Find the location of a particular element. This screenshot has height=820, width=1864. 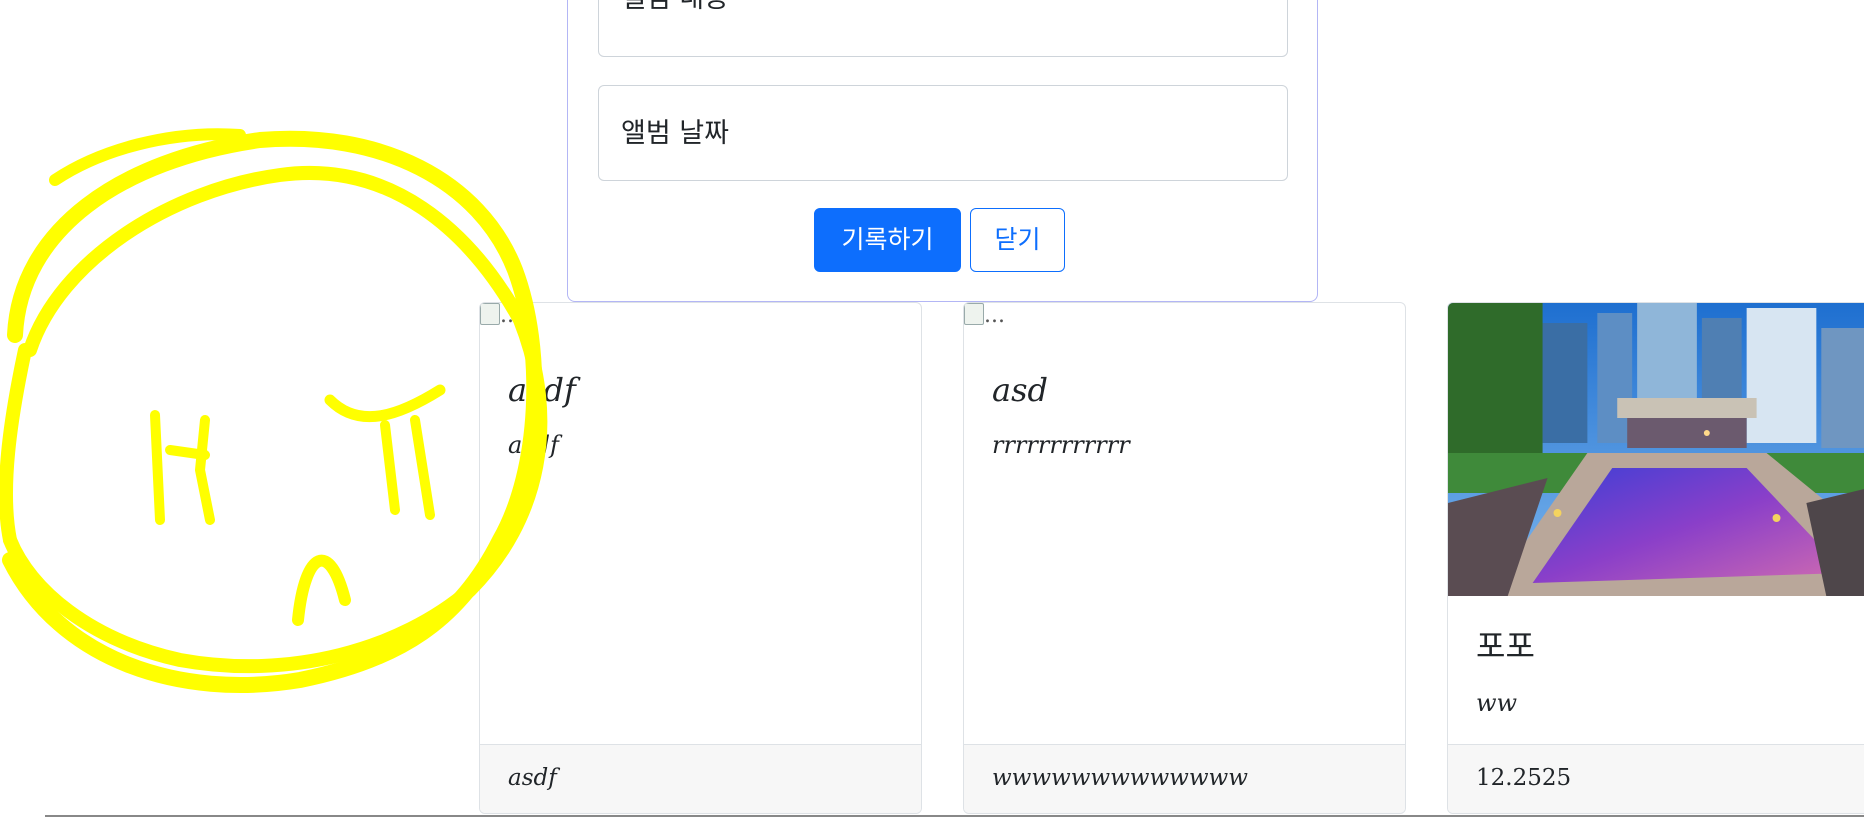

card-text: rrrrrrrrrrrr is located at coordinates (1061, 445).